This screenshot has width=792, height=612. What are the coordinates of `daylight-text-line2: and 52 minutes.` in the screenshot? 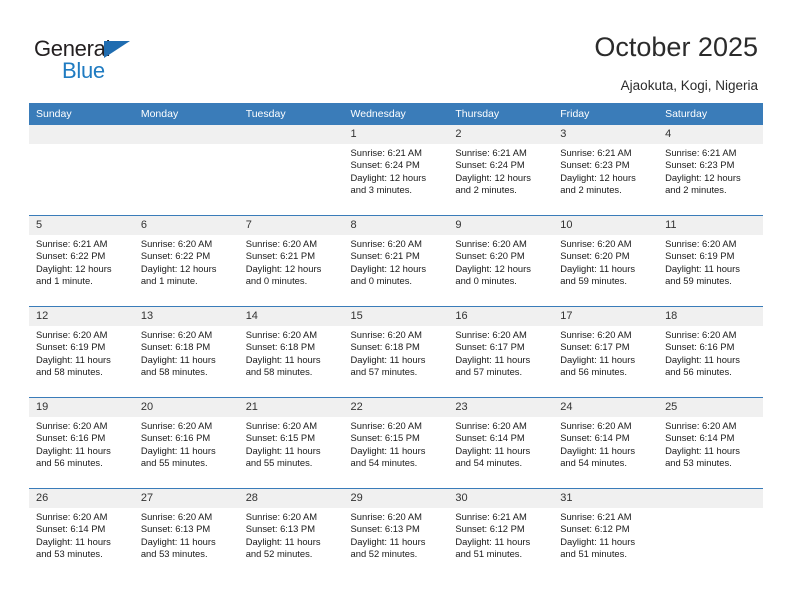 It's located at (384, 554).